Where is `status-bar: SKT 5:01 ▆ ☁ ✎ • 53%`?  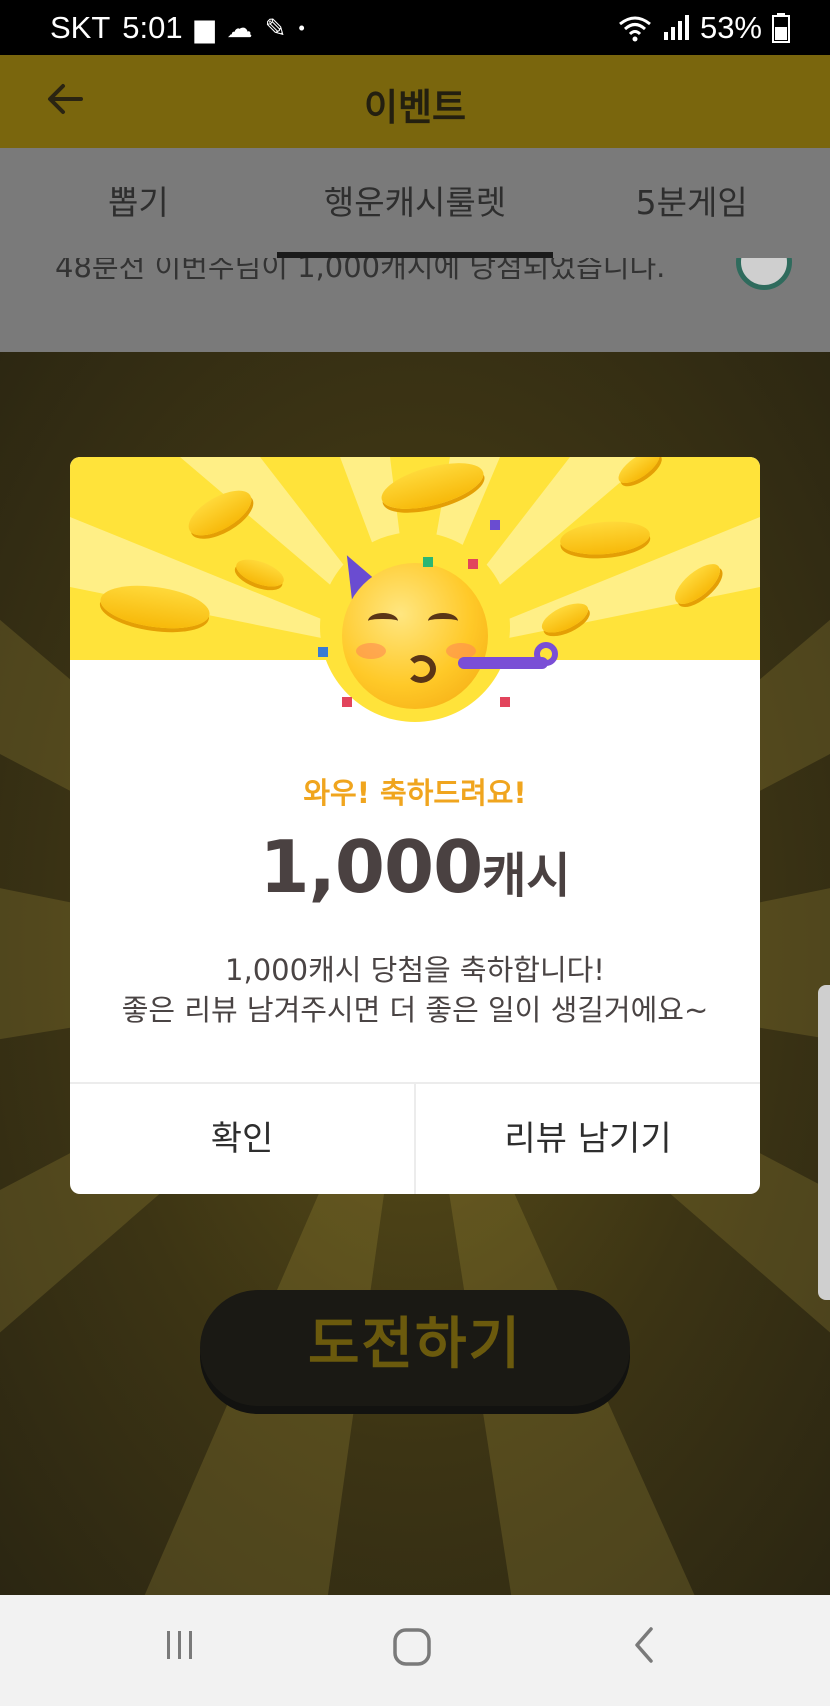 status-bar: SKT 5:01 ▆ ☁ ✎ • 53% is located at coordinates (415, 27).